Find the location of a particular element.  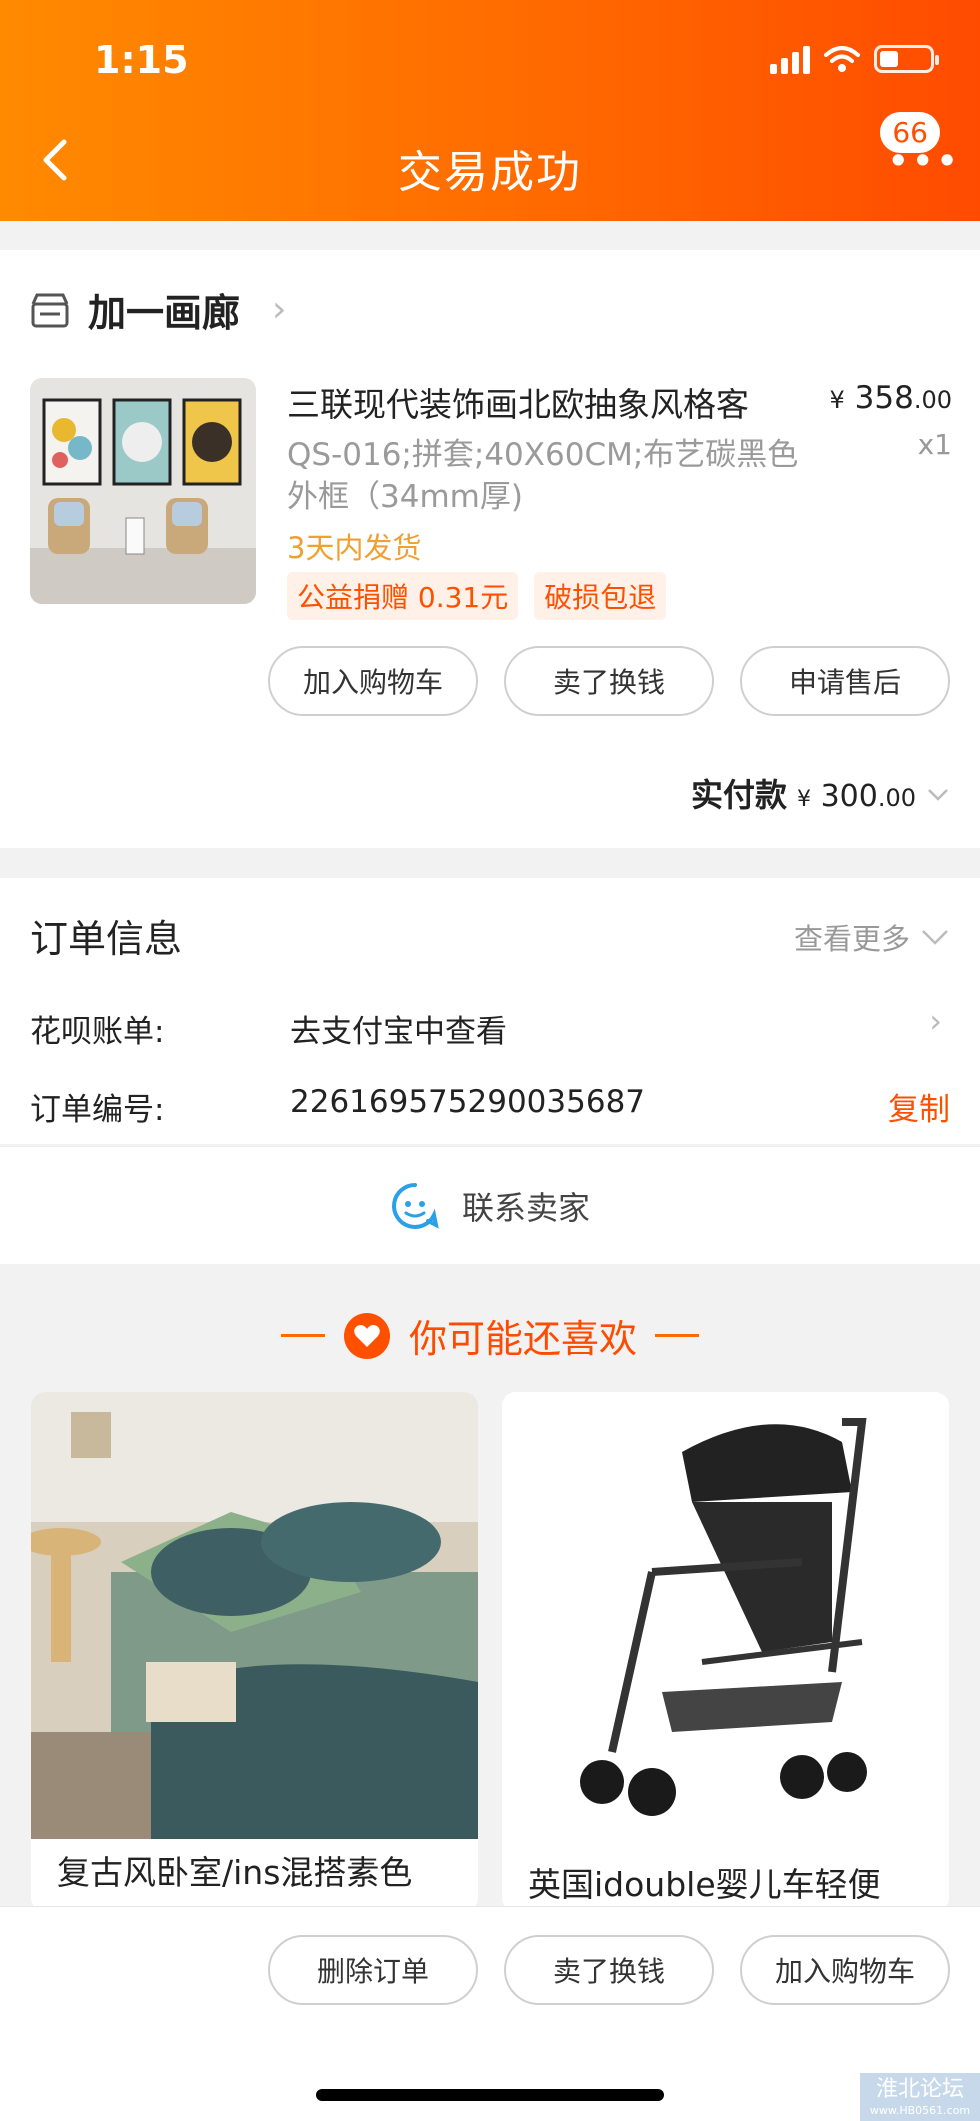

recommend-item: 英国idouble婴儿车轻便 is located at coordinates (725, 1652).